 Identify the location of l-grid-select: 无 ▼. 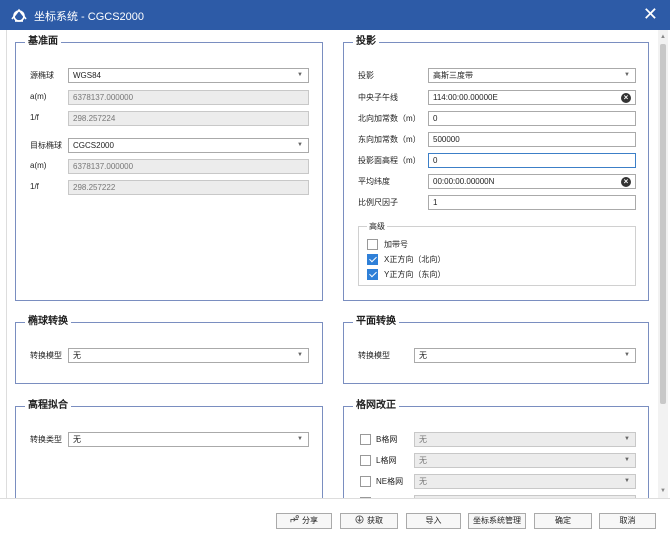
(525, 460).